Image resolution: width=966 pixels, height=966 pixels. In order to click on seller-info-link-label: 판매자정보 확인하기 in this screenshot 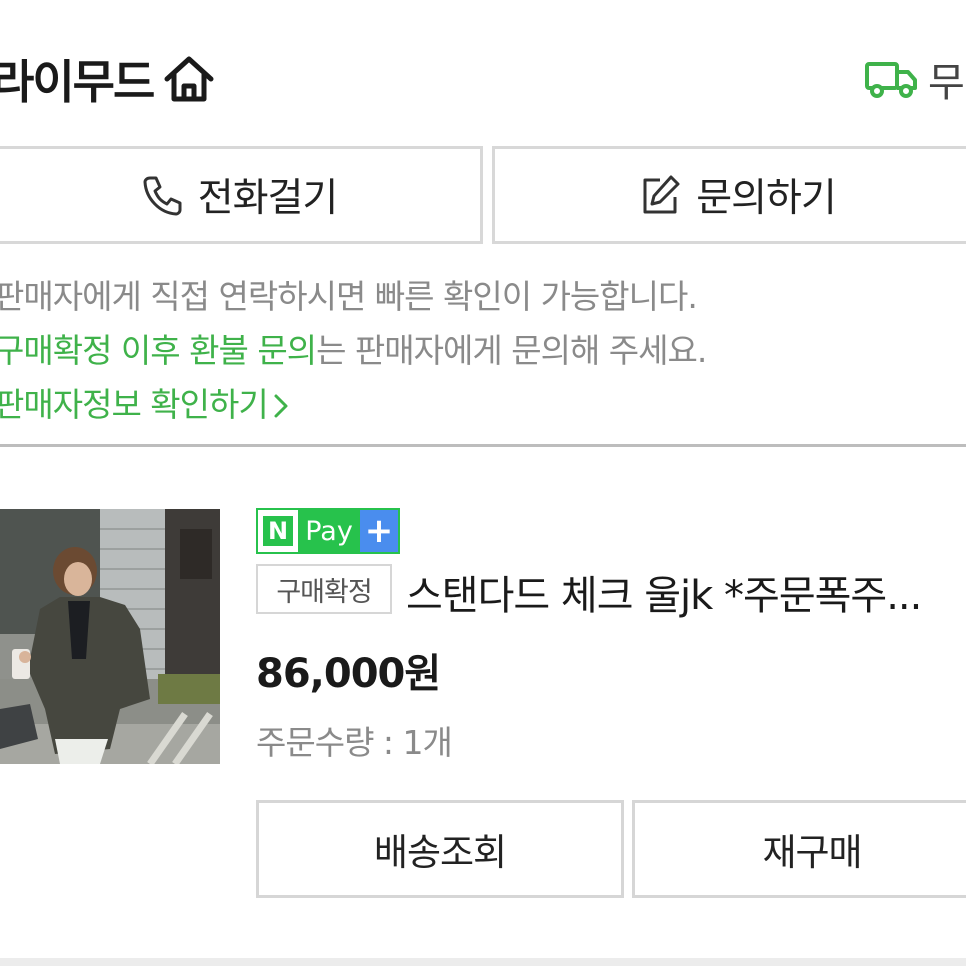, I will do `click(134, 404)`.